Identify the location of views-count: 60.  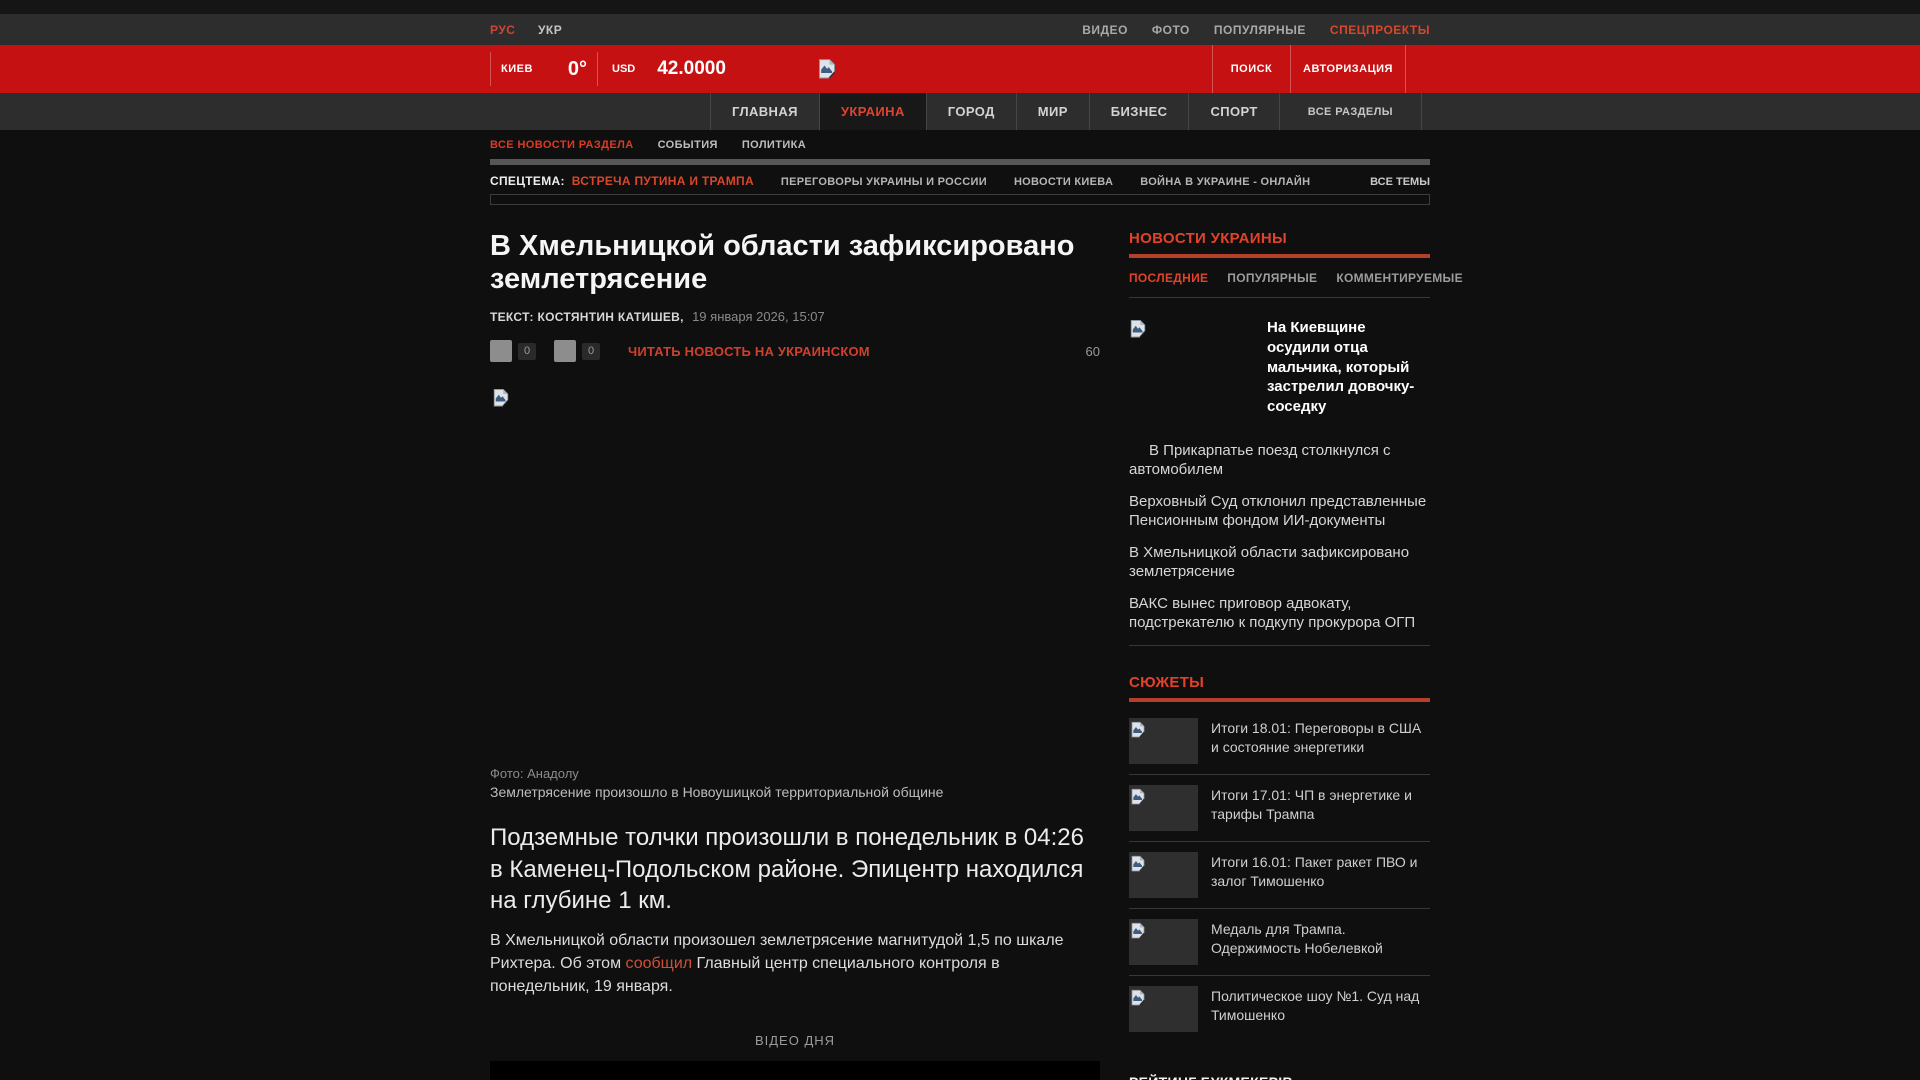
(1092, 351).